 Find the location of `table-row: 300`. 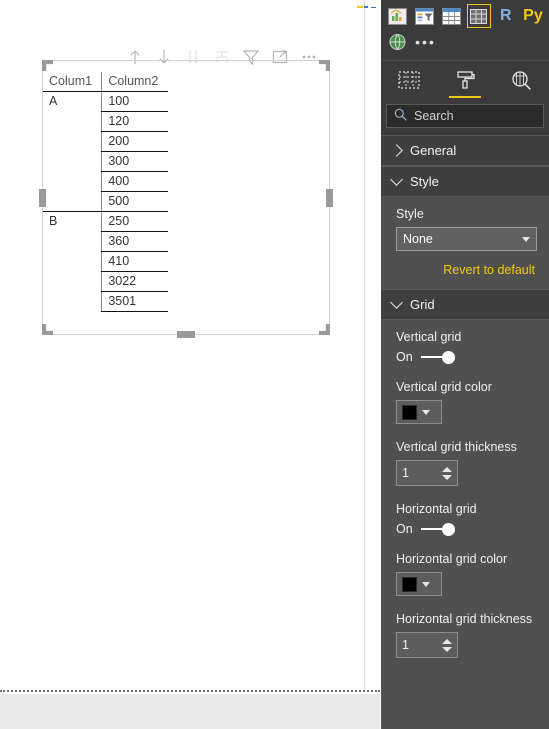

table-row: 300 is located at coordinates (105, 161).